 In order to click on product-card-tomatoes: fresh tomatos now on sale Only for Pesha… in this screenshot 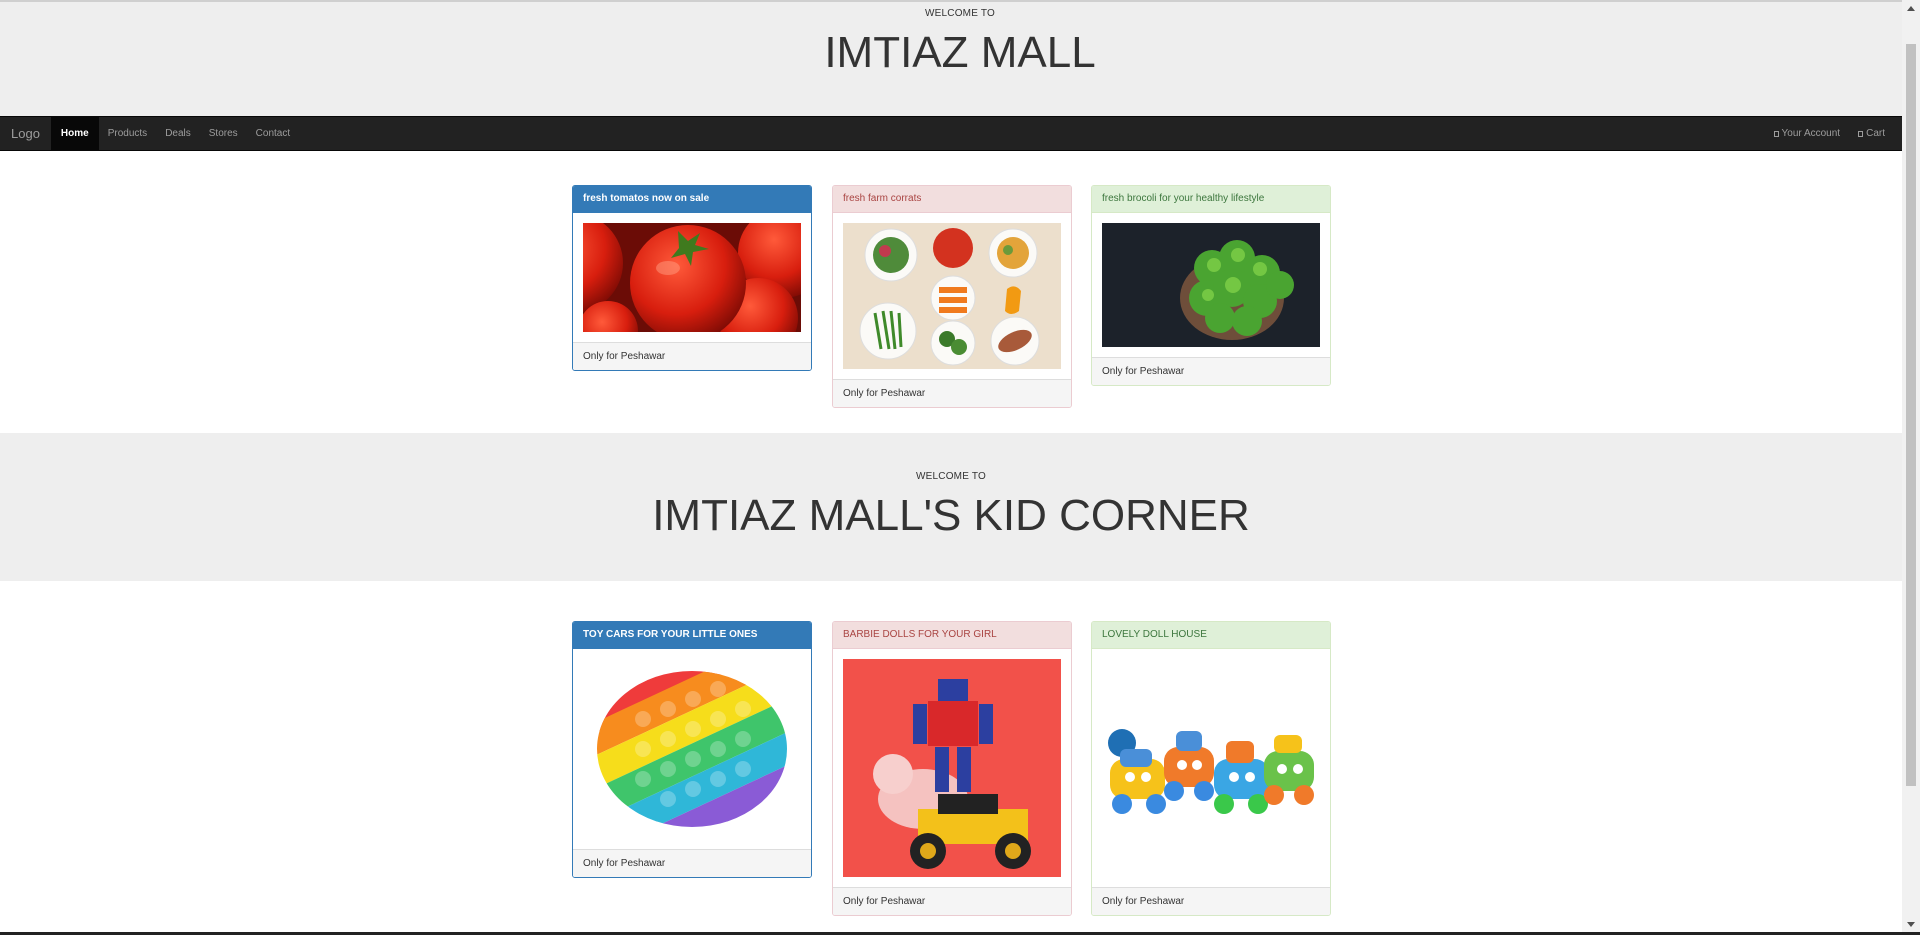, I will do `click(692, 278)`.